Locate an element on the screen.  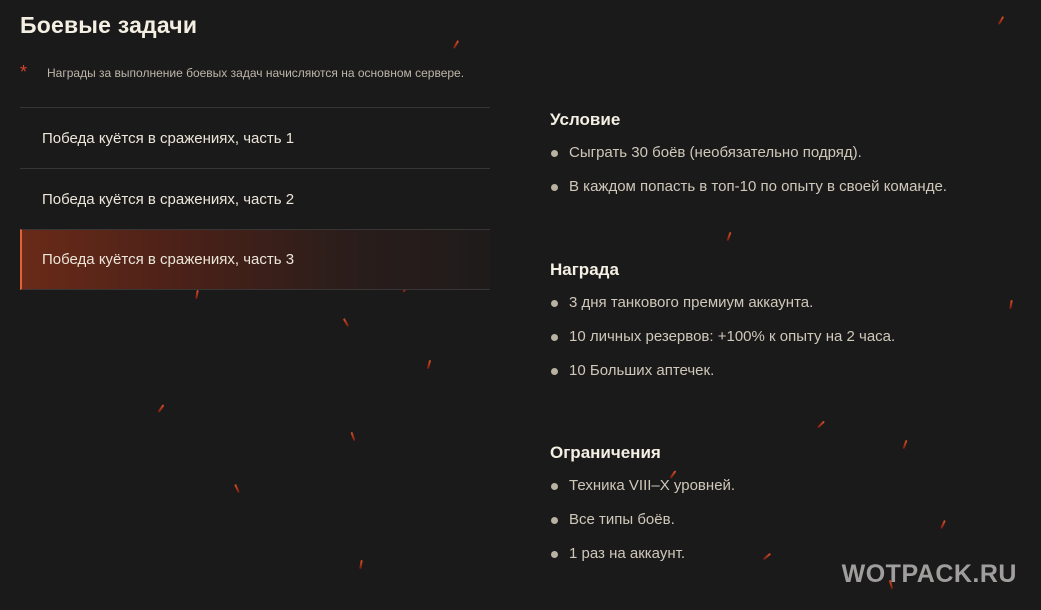
list-item: Все типы боёв. is located at coordinates (642, 528).